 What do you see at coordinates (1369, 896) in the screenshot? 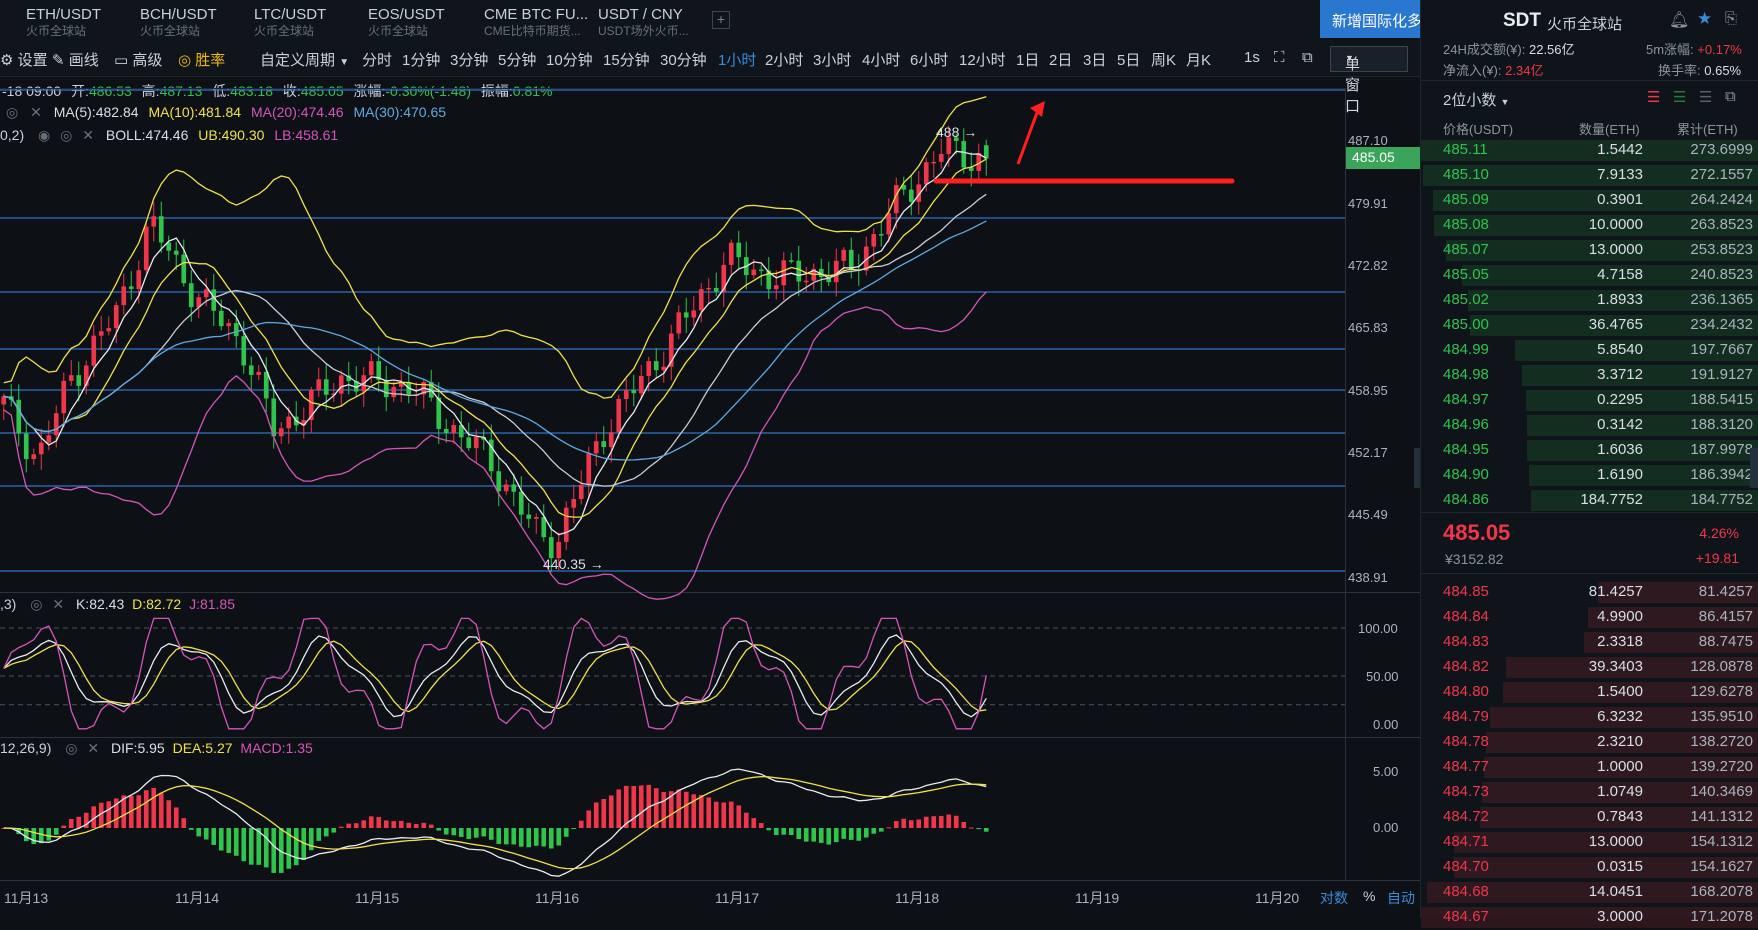
I see `percent-scale-toggle: %` at bounding box center [1369, 896].